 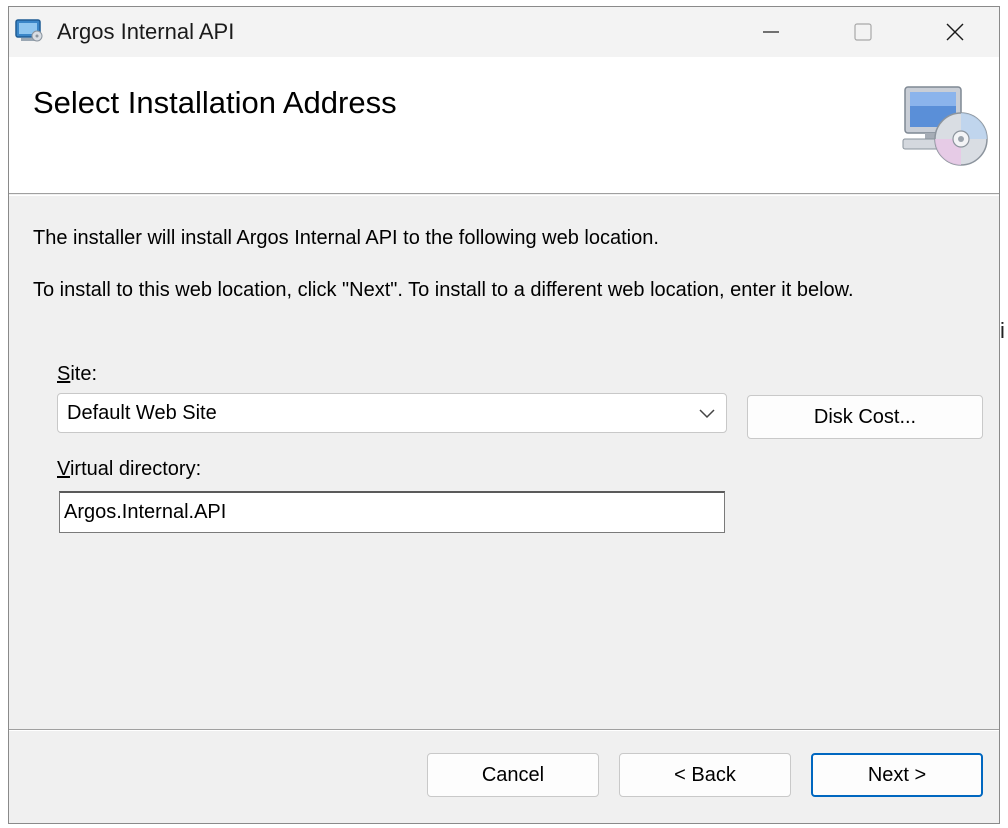 I want to click on chevron-down-icon, so click(x=707, y=414).